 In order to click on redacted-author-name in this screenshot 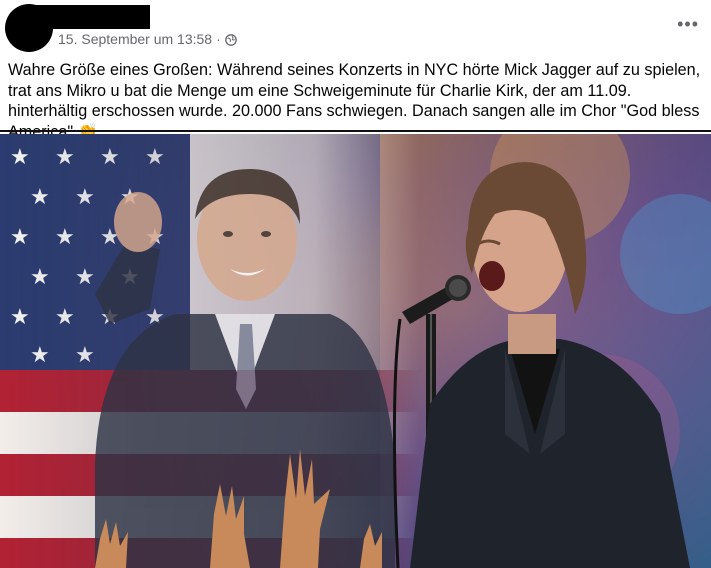, I will do `click(92, 17)`.